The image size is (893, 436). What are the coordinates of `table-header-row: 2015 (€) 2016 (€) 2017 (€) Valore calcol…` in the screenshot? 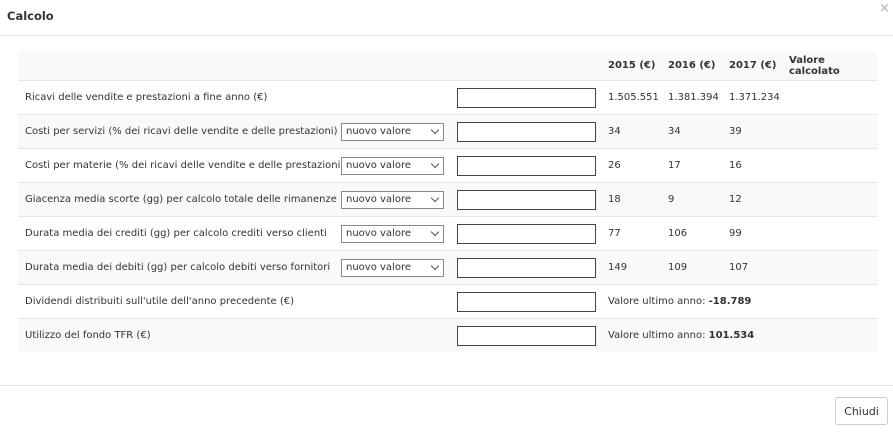 It's located at (447, 66).